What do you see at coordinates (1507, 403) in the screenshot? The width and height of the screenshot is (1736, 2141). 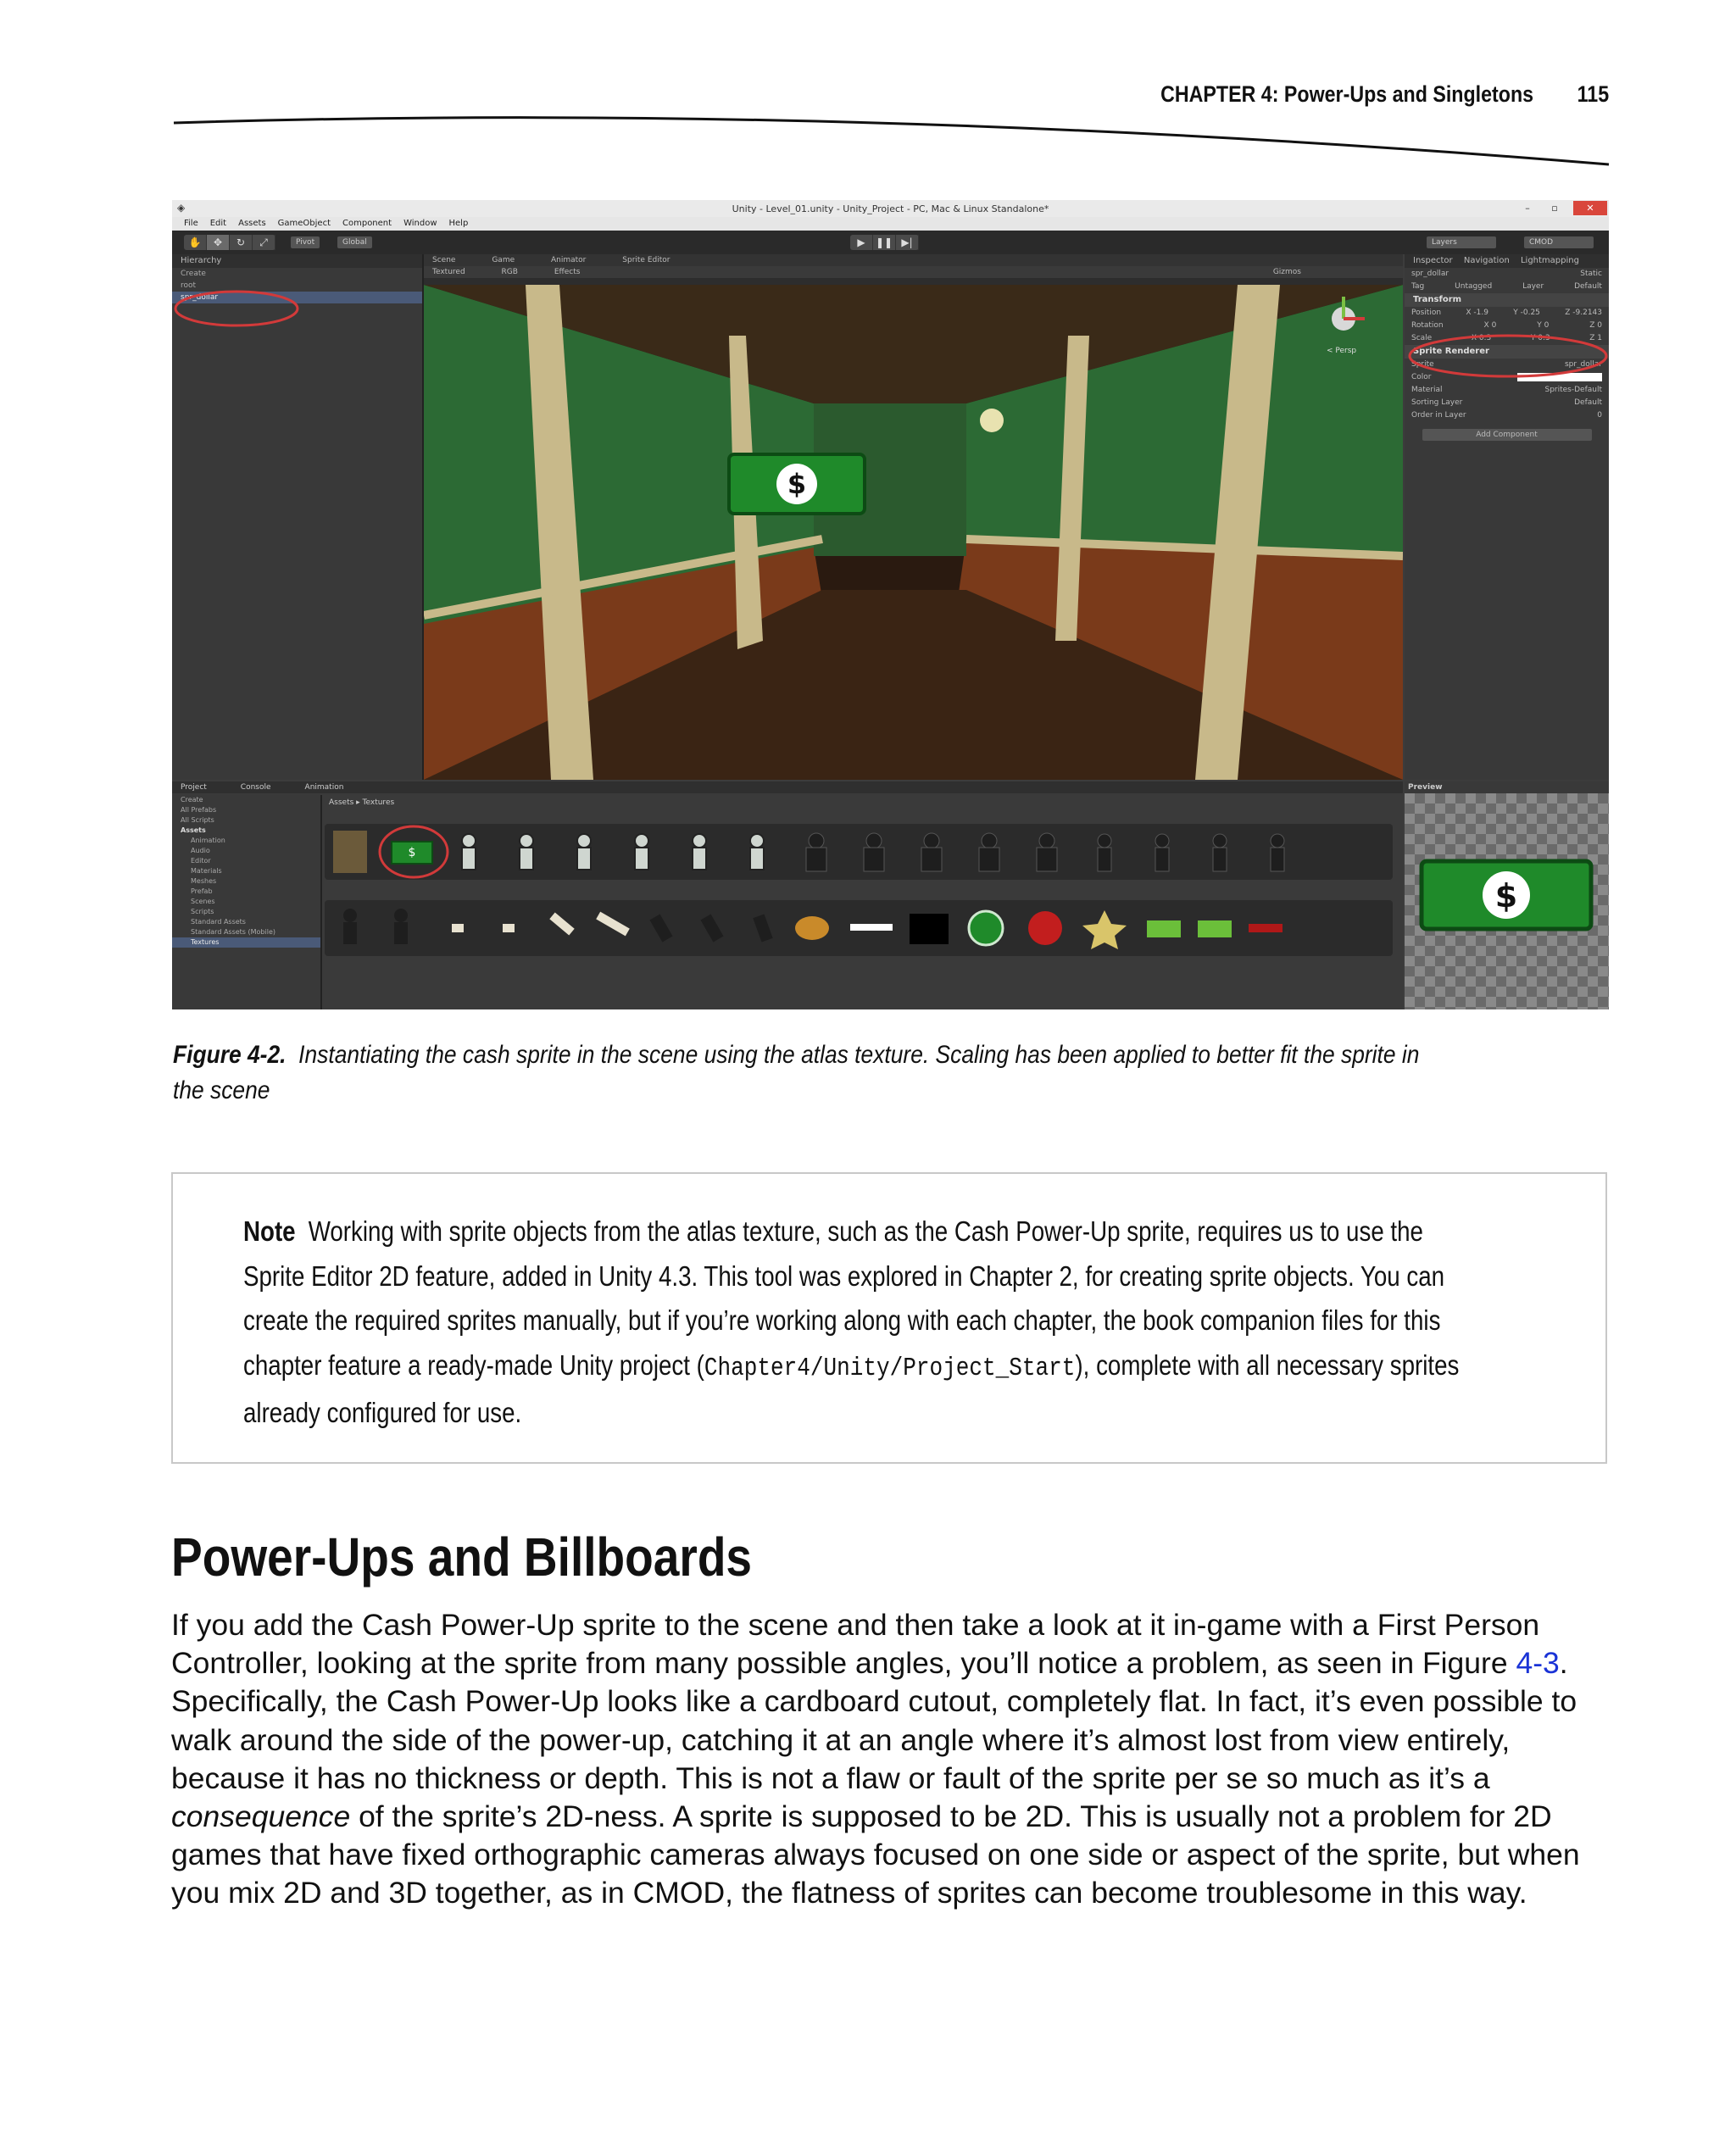 I see `sorting-layer-row: Sorting Layer Default` at bounding box center [1507, 403].